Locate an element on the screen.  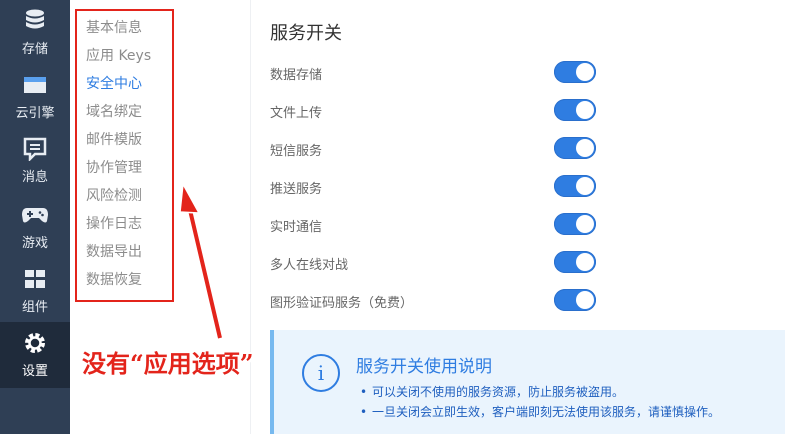
service-label: 实时通信 is located at coordinates (296, 227).